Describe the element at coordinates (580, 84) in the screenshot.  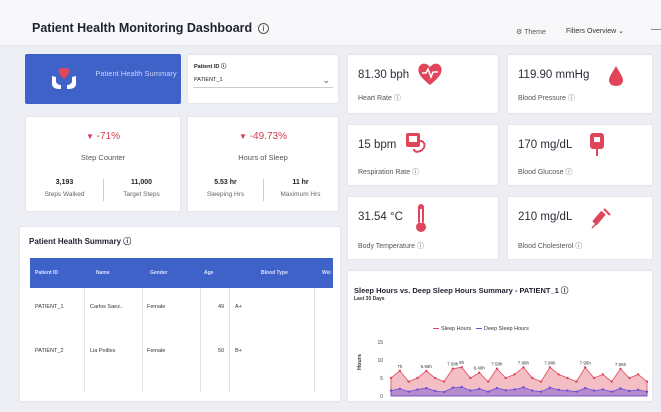
I see `blood-pressure-card: 119.90 mmHg Blood Pressure ⓘ` at that location.